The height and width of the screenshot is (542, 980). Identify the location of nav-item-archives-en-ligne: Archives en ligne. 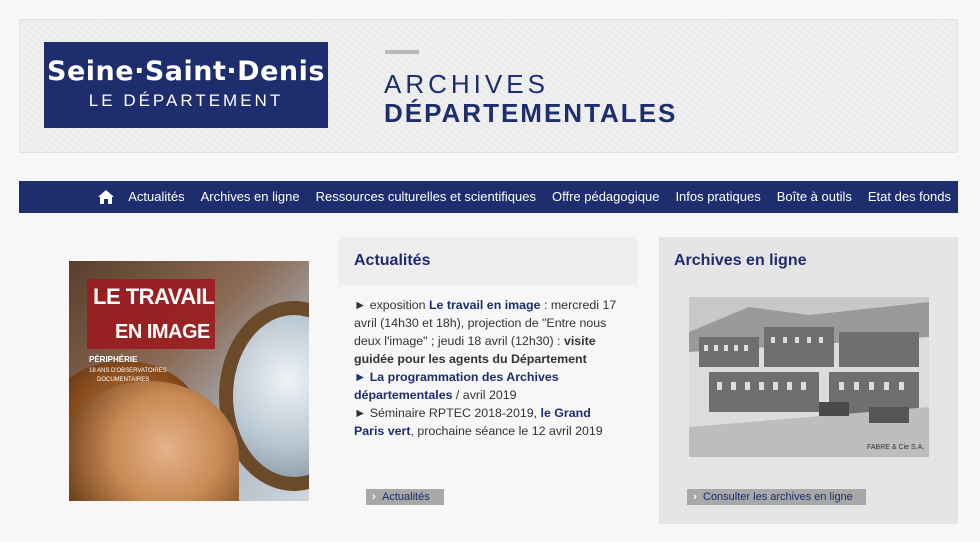
(250, 197).